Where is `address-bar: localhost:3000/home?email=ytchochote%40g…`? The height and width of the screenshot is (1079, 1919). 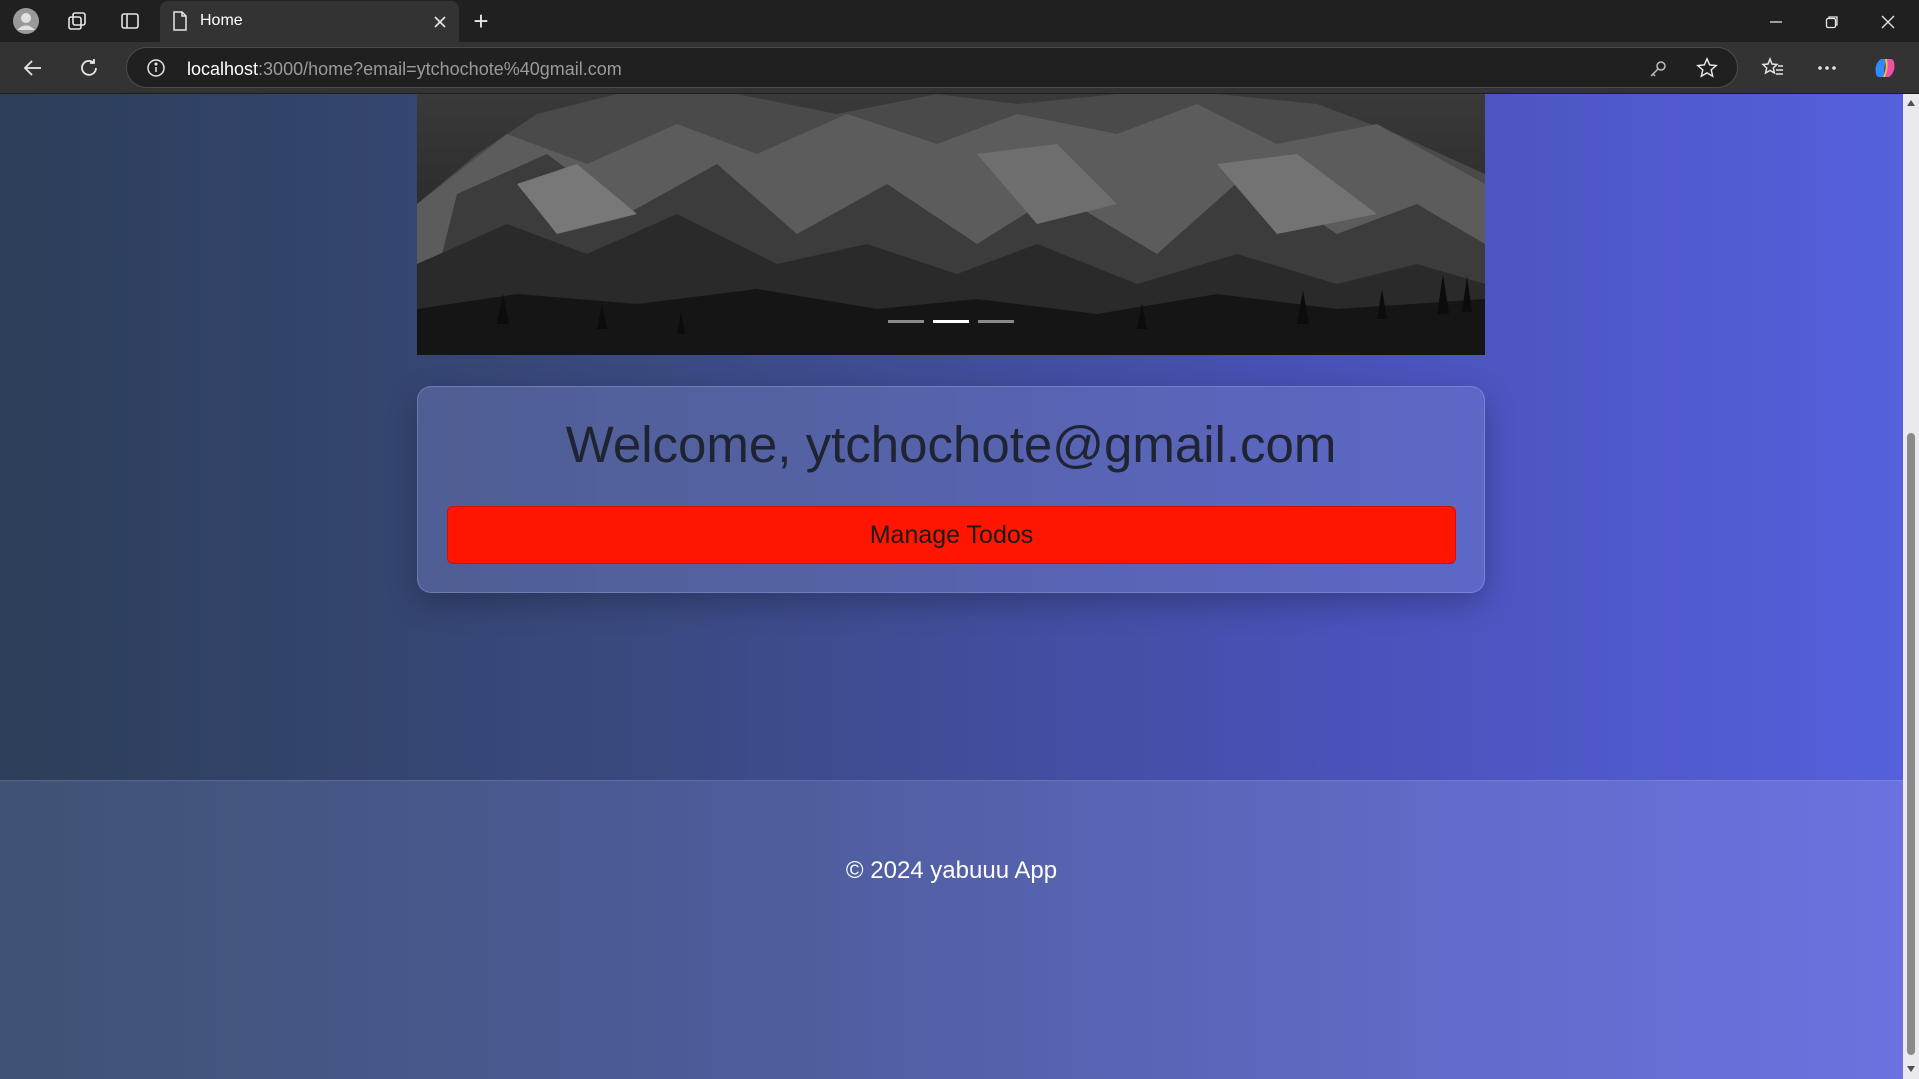
address-bar: localhost:3000/home?email=ytchochote%40g… is located at coordinates (932, 67).